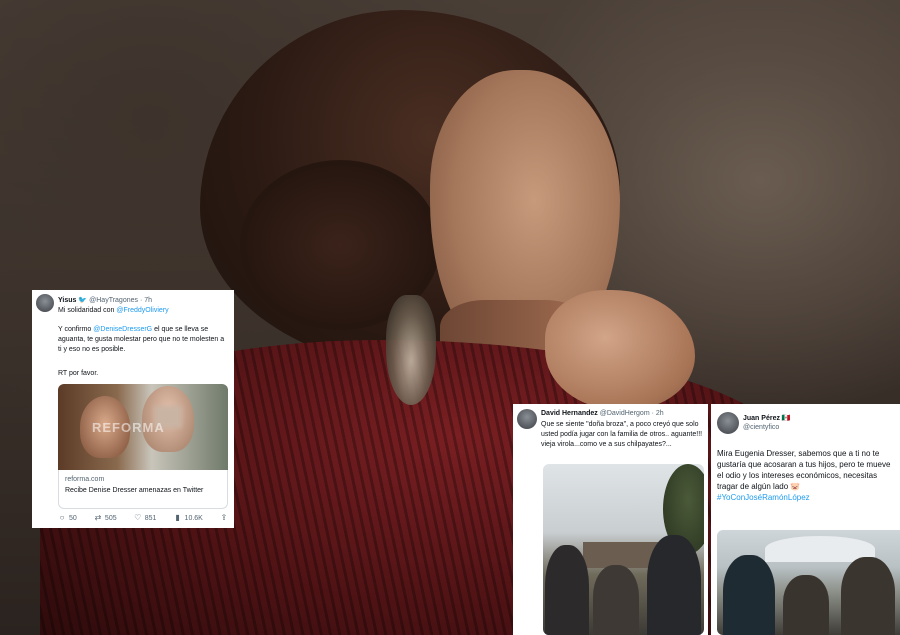  I want to click on body-pre: Y confirmo, so click(76, 329).